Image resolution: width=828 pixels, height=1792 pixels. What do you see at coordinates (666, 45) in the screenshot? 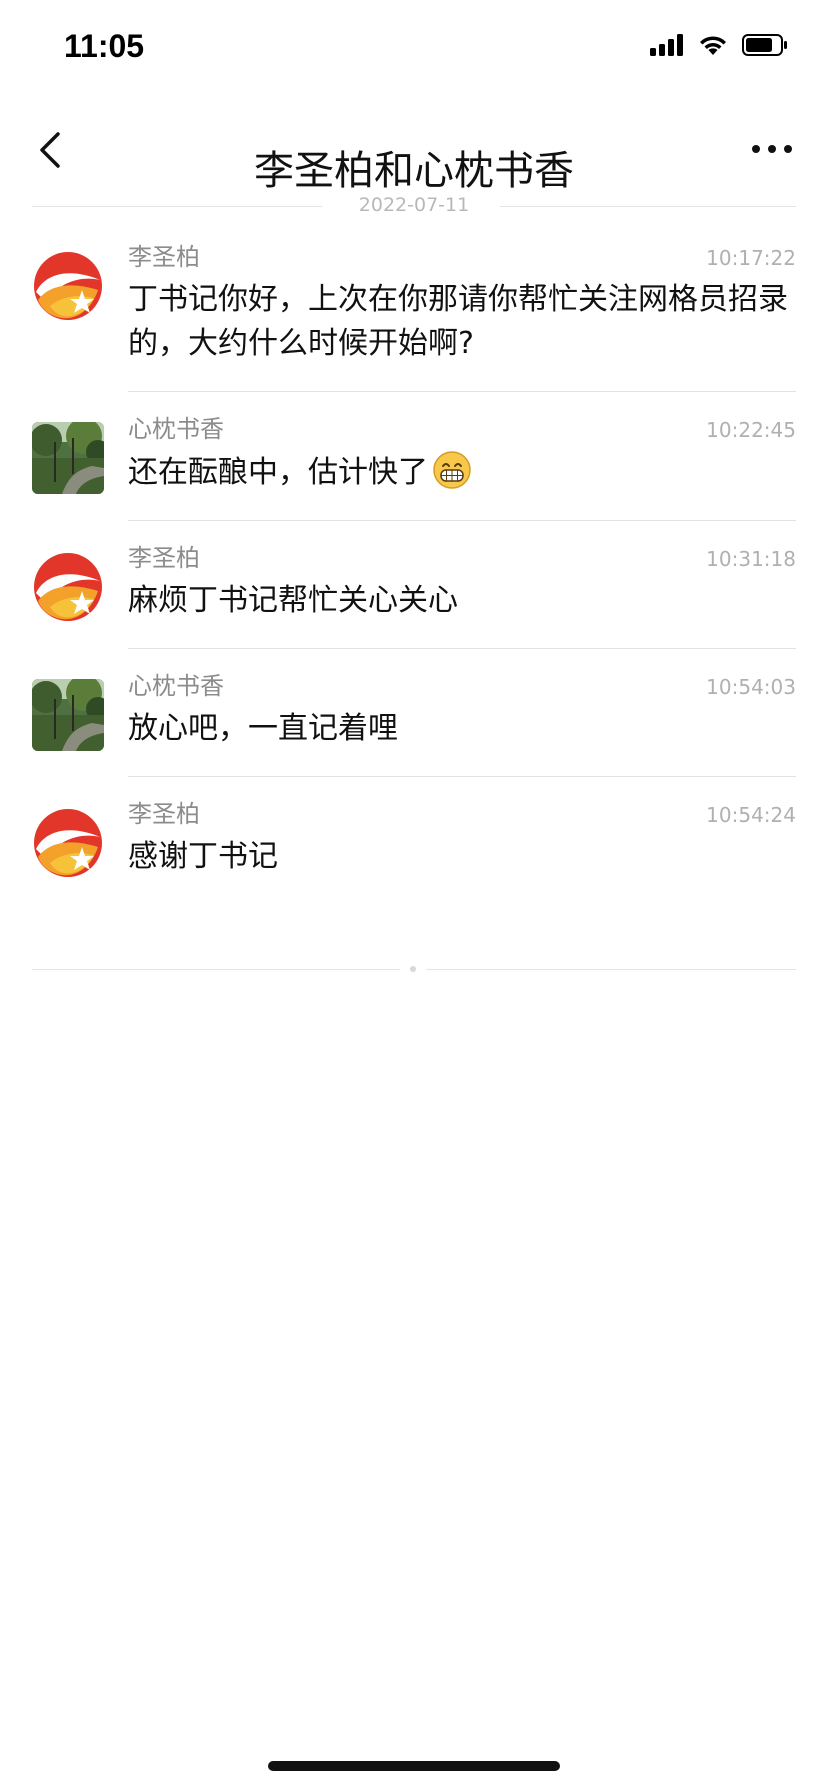
I see `signal-icon` at bounding box center [666, 45].